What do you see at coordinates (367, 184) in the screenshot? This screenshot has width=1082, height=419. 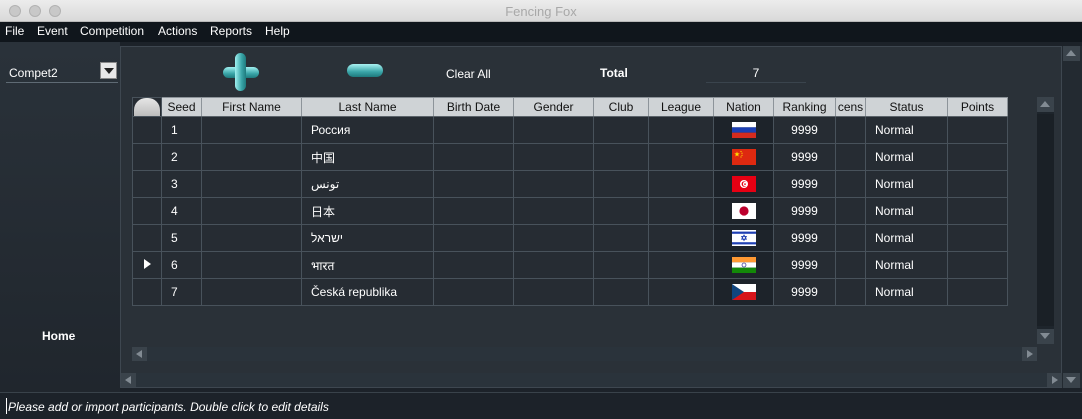 I see `cell-last-name: تونس` at bounding box center [367, 184].